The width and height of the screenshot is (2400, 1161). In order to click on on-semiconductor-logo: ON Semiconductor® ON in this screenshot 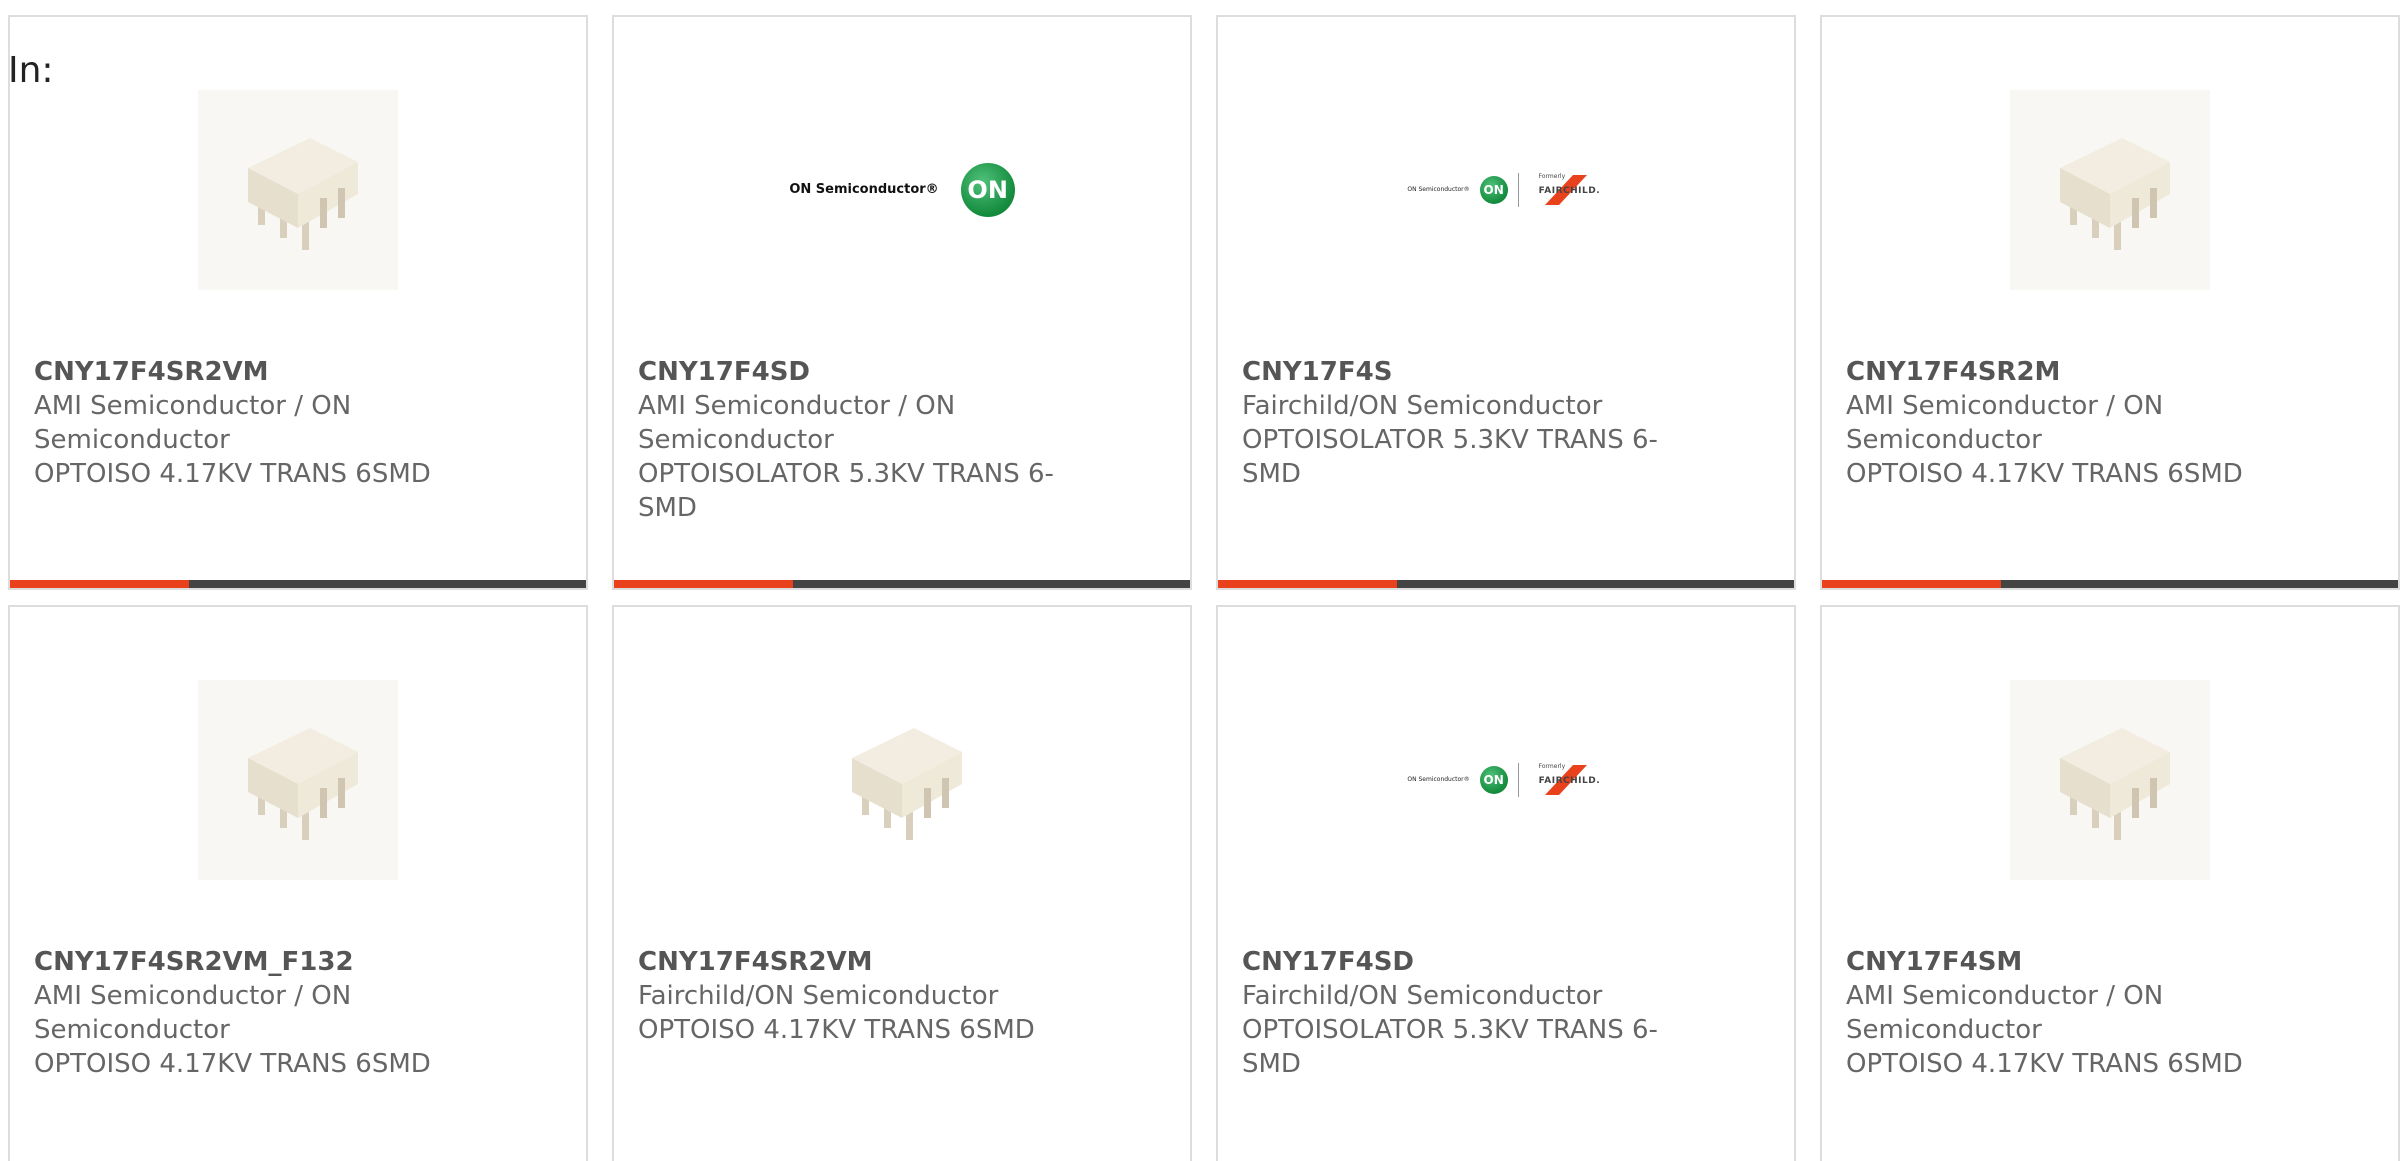, I will do `click(902, 189)`.